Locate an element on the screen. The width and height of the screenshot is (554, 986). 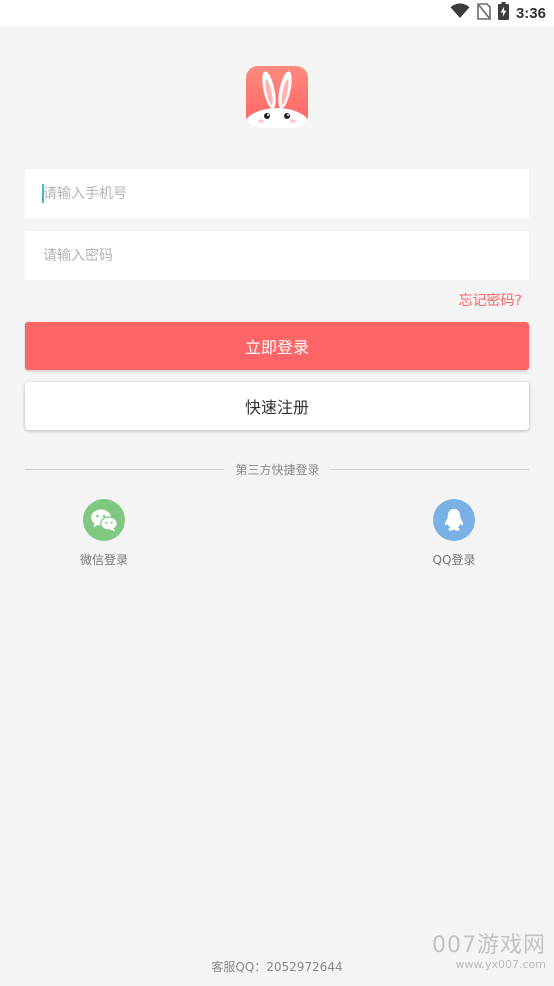
status-bar: 3:36 is located at coordinates (277, 13).